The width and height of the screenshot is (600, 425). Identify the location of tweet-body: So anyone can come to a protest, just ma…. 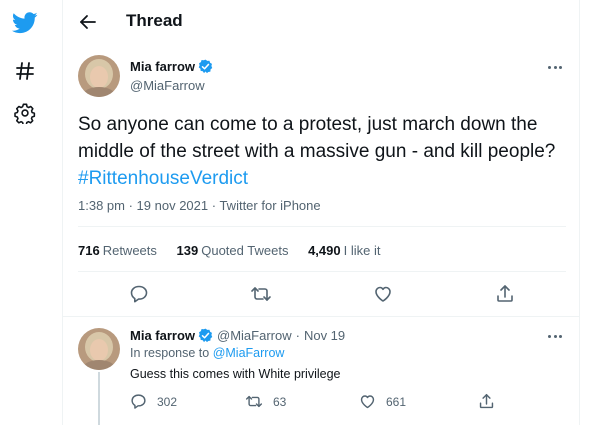
(317, 138).